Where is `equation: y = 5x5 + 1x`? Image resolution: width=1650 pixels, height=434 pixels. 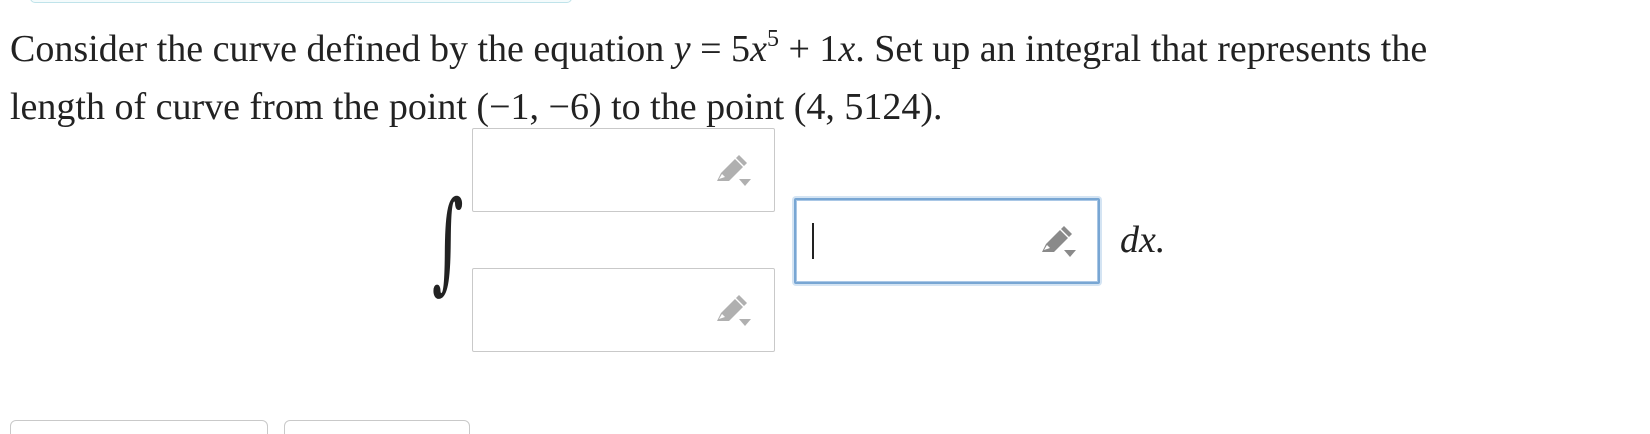 equation: y = 5x5 + 1x is located at coordinates (764, 48).